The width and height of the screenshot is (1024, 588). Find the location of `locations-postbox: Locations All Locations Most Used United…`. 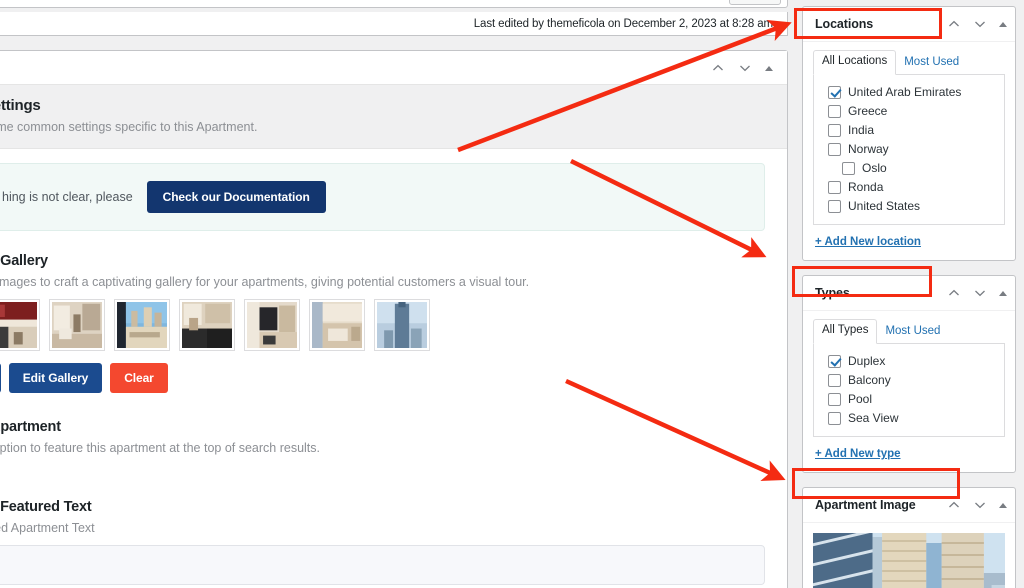

locations-postbox: Locations All Locations Most Used United… is located at coordinates (909, 133).